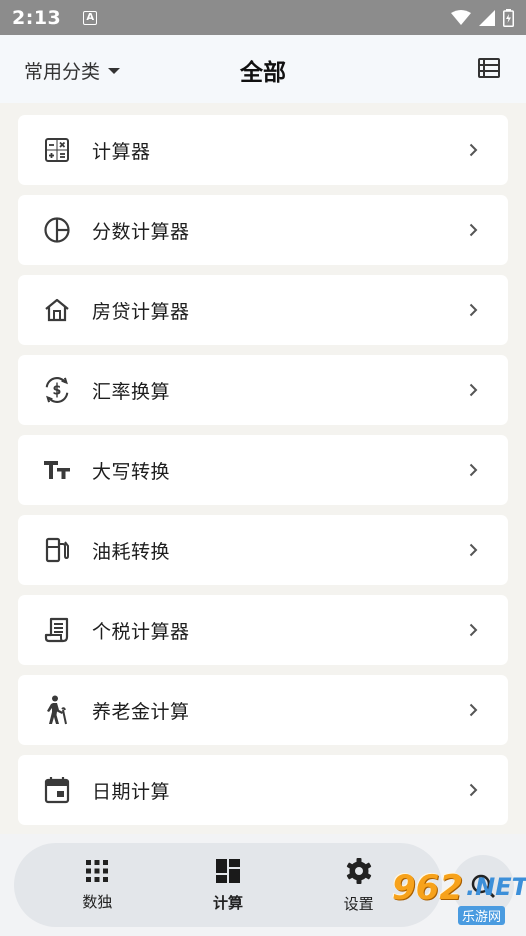  What do you see at coordinates (263, 17) in the screenshot?
I see `status-bar: 2:13 A` at bounding box center [263, 17].